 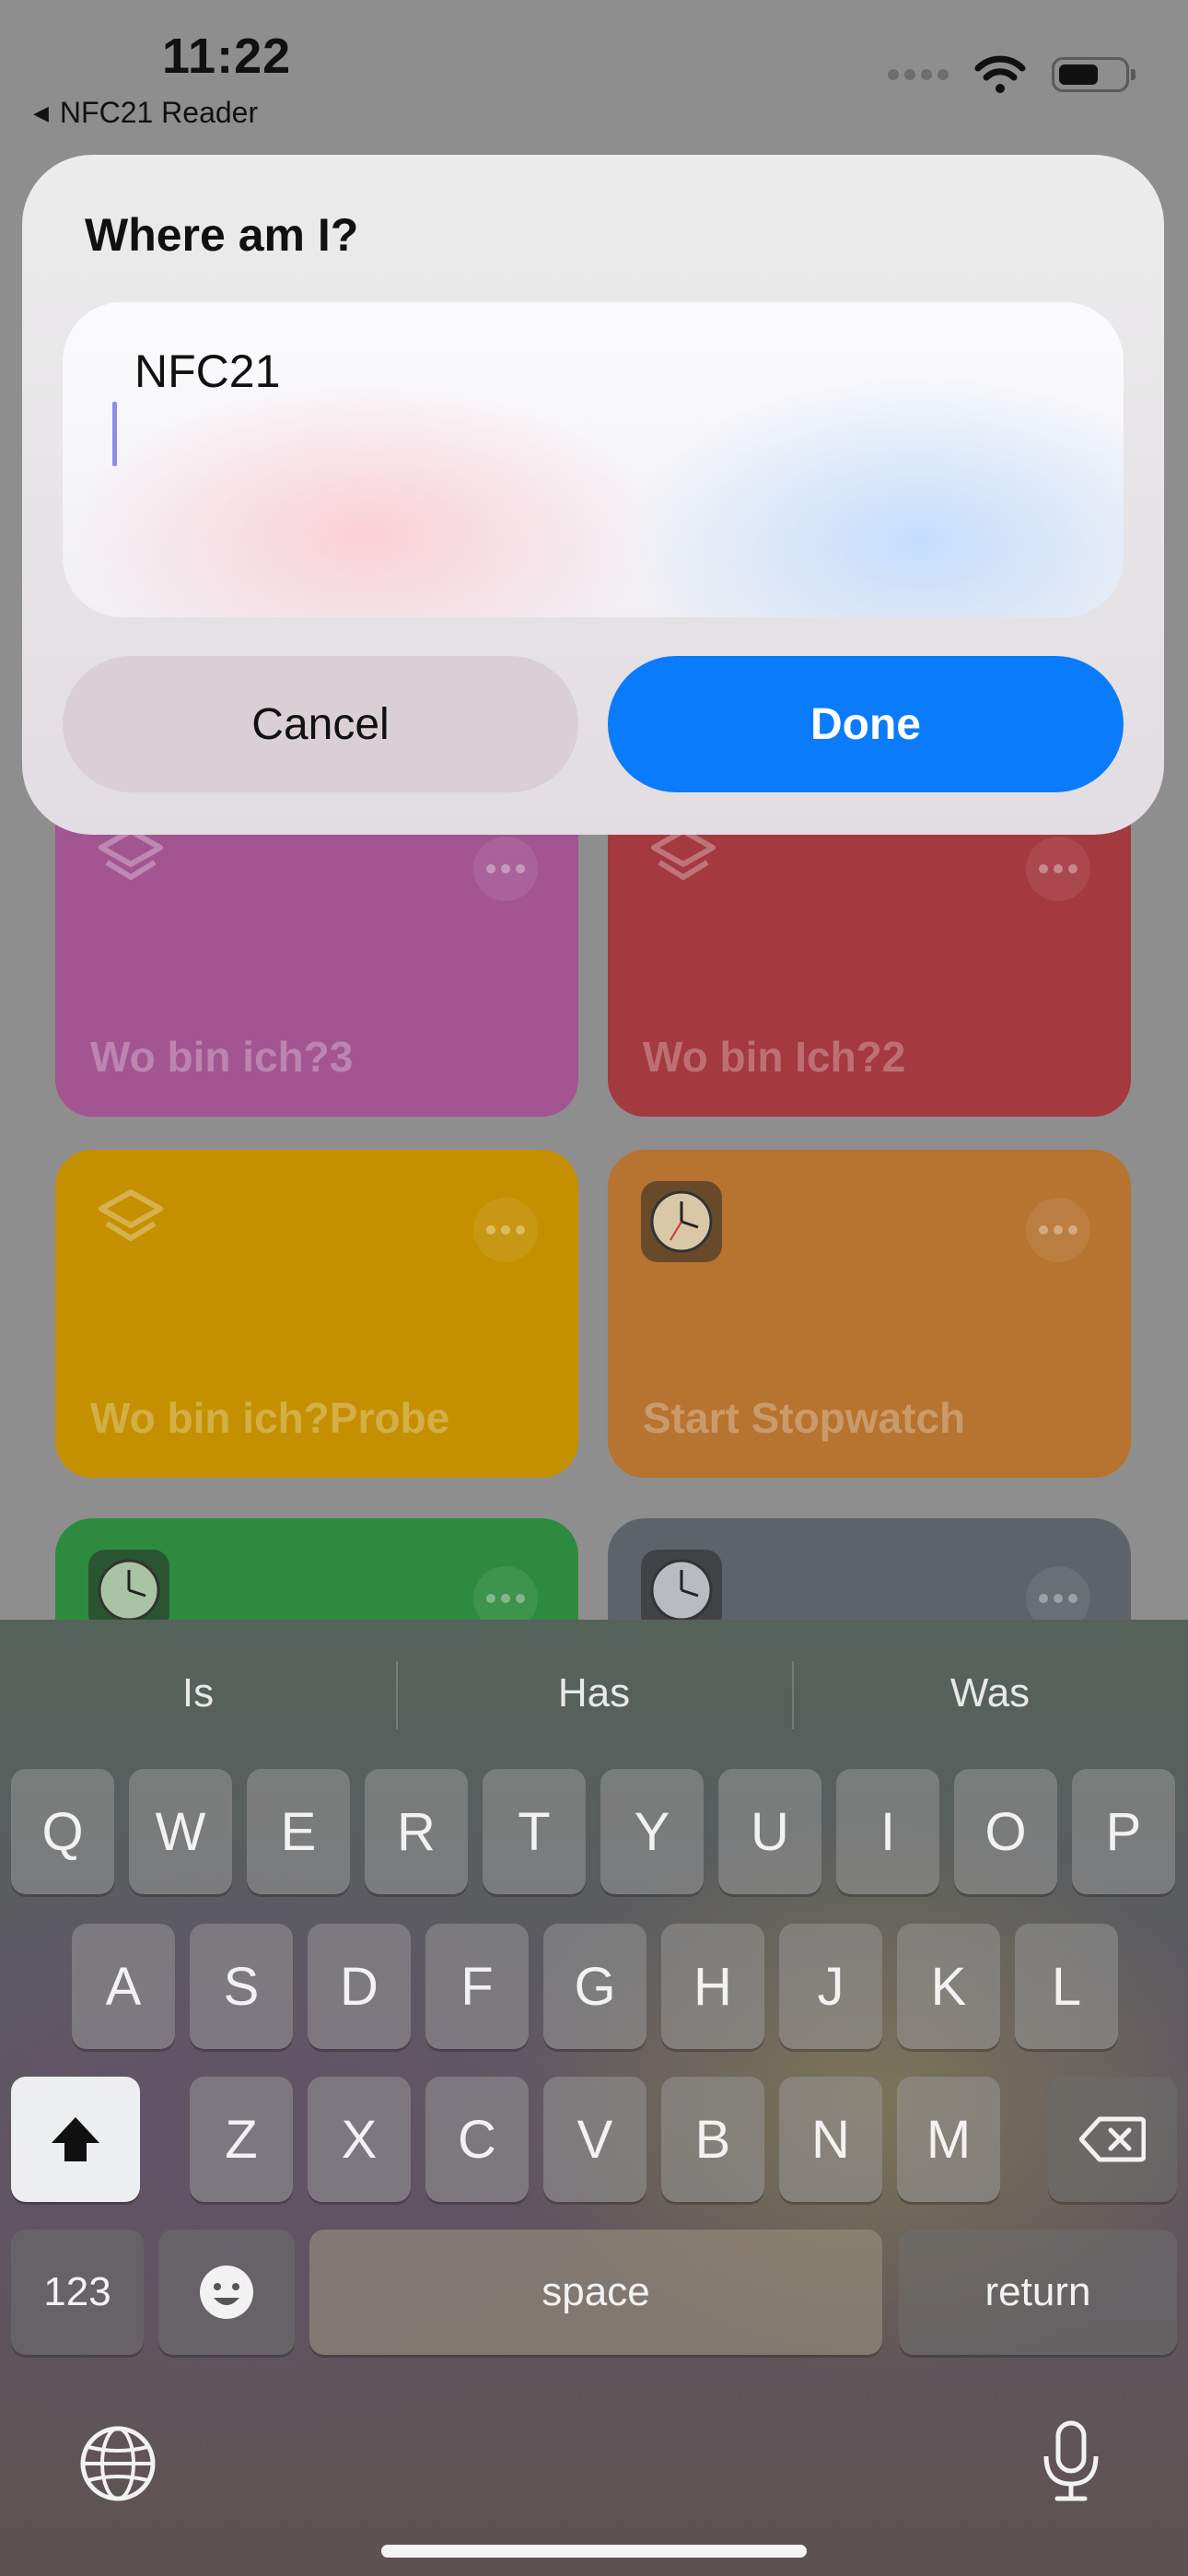 What do you see at coordinates (948, 1986) in the screenshot?
I see `key-k: K` at bounding box center [948, 1986].